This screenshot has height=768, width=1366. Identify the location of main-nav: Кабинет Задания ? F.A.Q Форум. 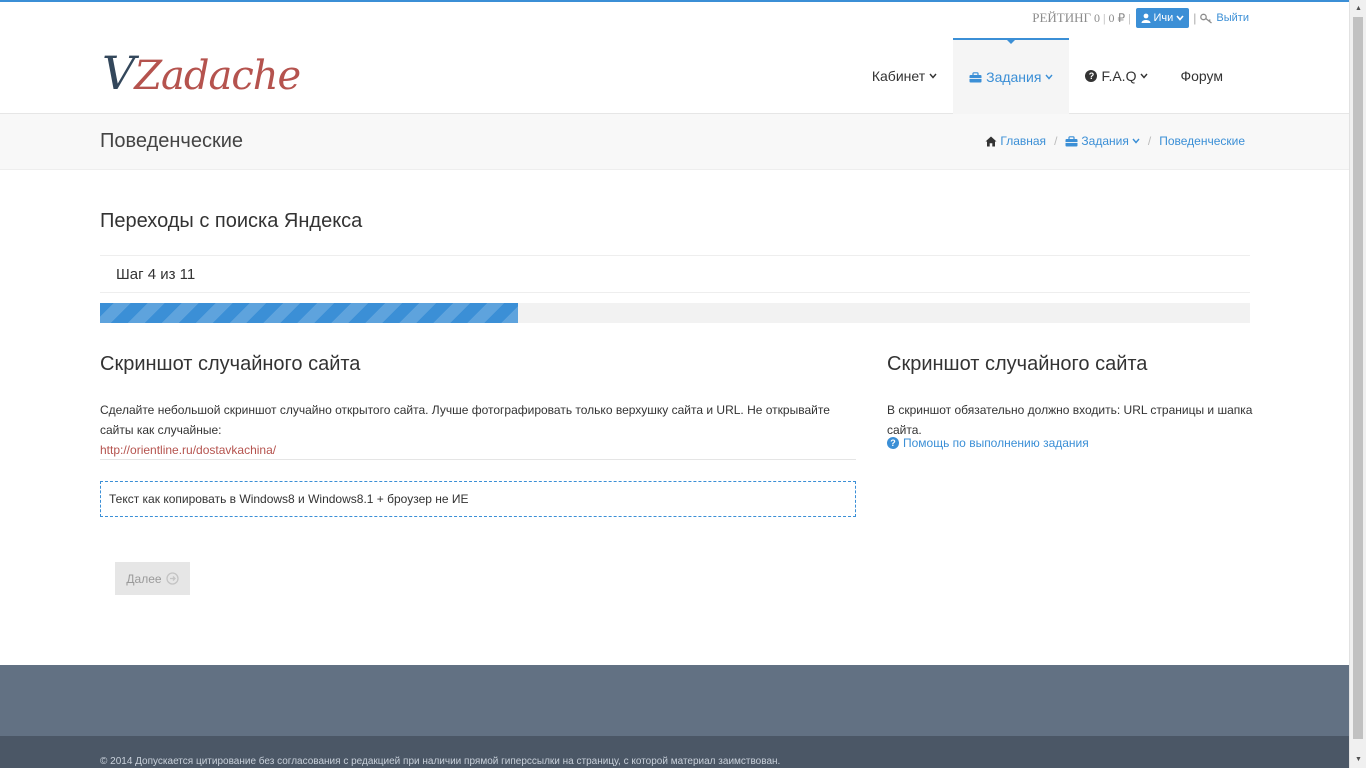
(1047, 76).